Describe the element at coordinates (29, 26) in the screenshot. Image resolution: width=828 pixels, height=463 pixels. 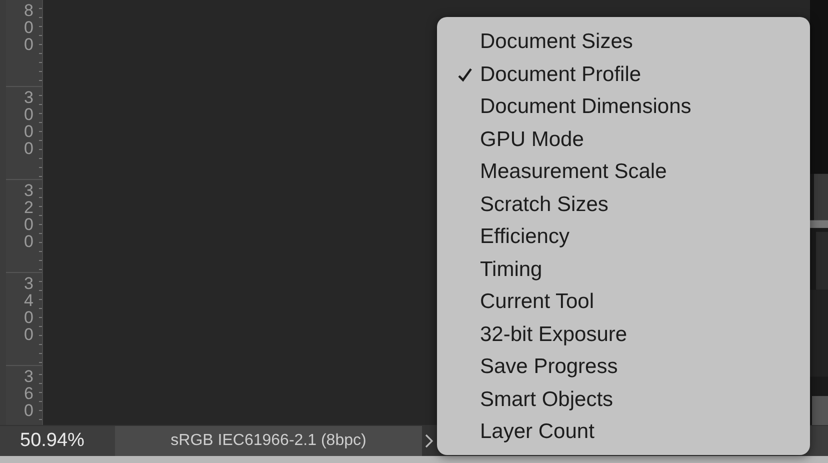
I see `ruler-label: 800` at that location.